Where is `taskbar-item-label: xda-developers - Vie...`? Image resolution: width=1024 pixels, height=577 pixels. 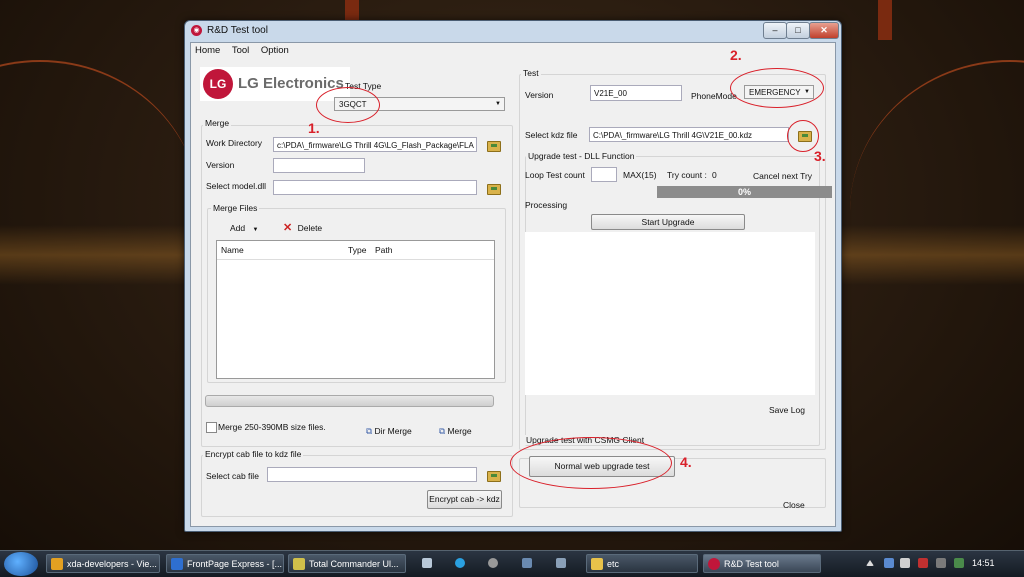 taskbar-item-label: xda-developers - Vie... is located at coordinates (112, 564).